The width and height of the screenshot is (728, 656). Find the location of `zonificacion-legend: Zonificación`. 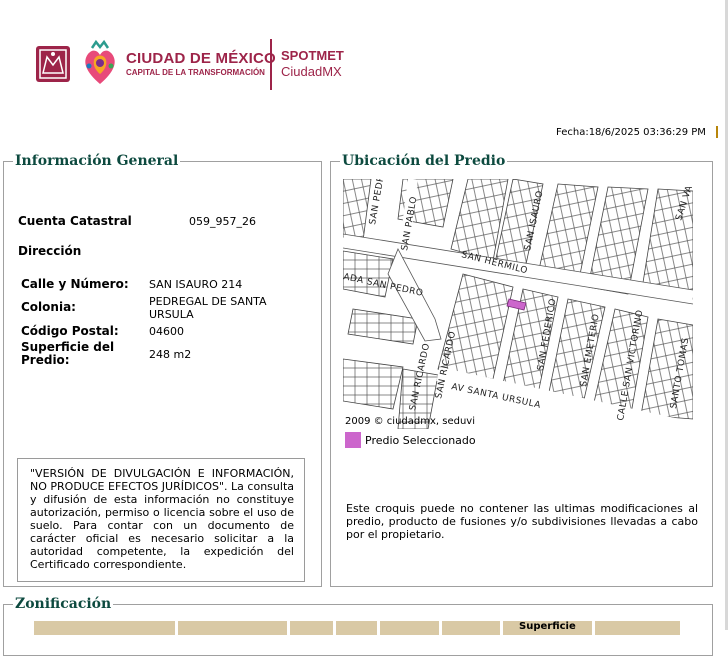

zonificacion-legend: Zonificación is located at coordinates (63, 604).